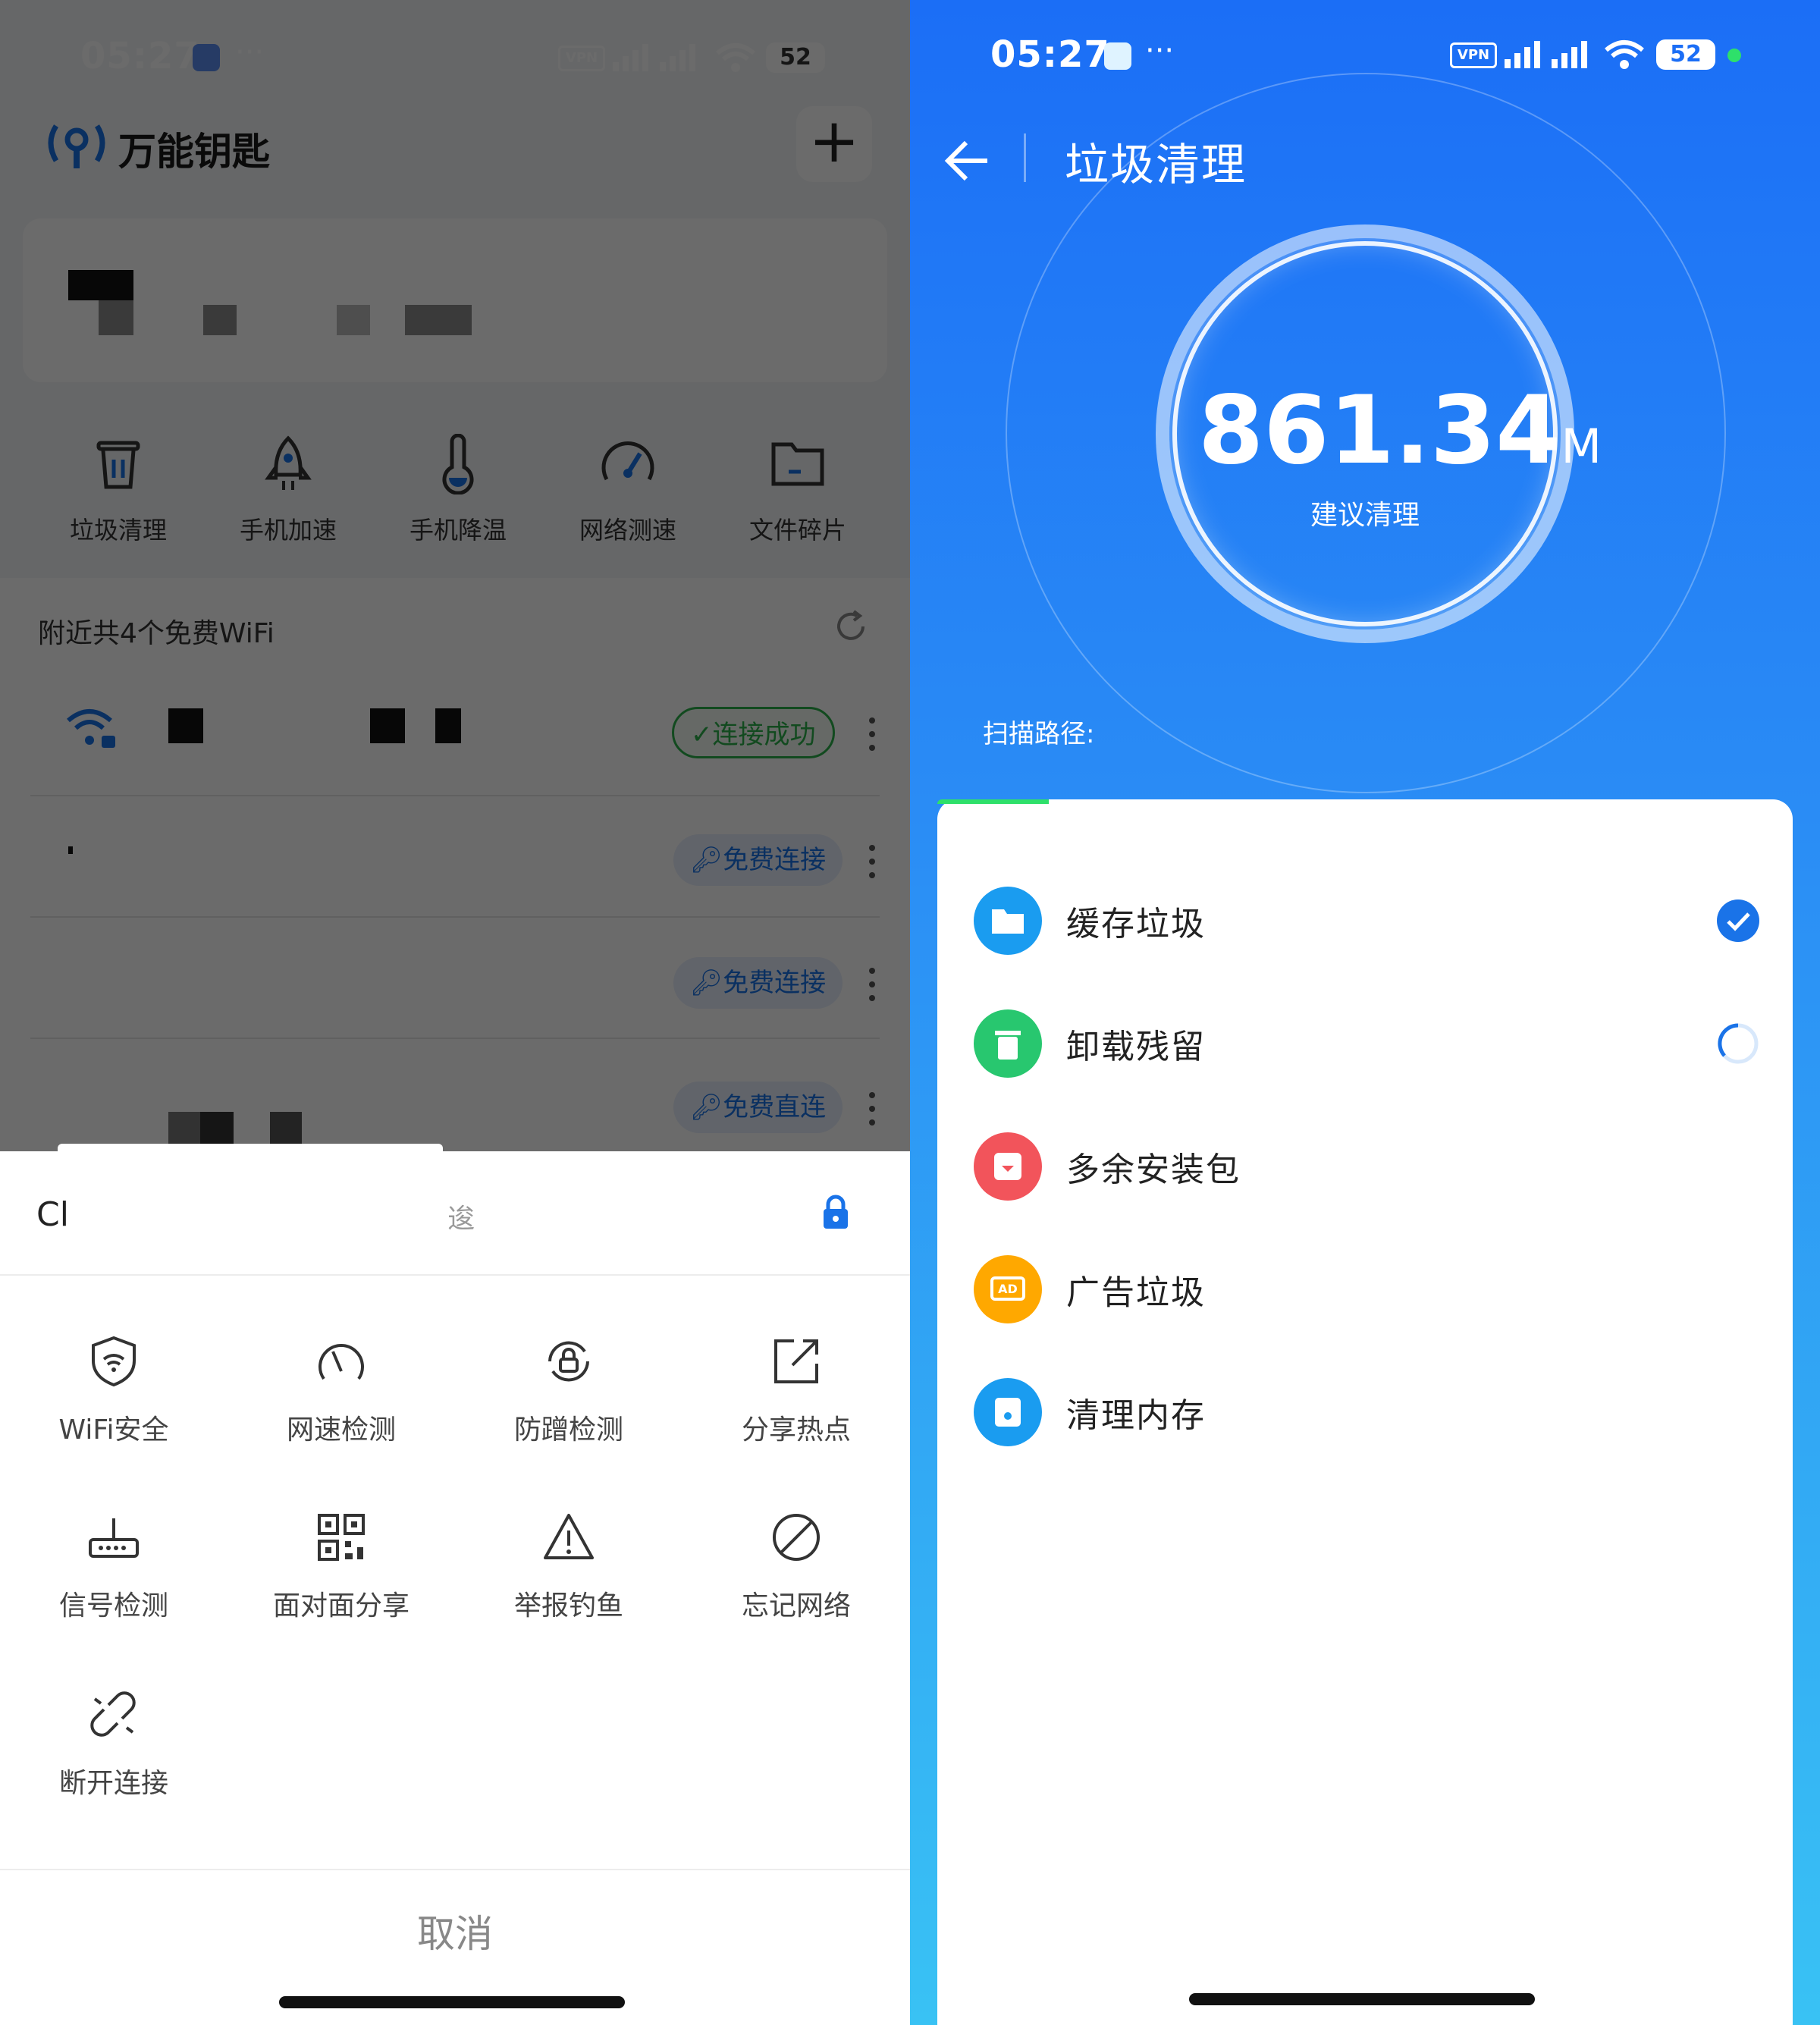 Image resolution: width=1820 pixels, height=2025 pixels. What do you see at coordinates (288, 530) in the screenshot?
I see `tool-label: 手机加速` at bounding box center [288, 530].